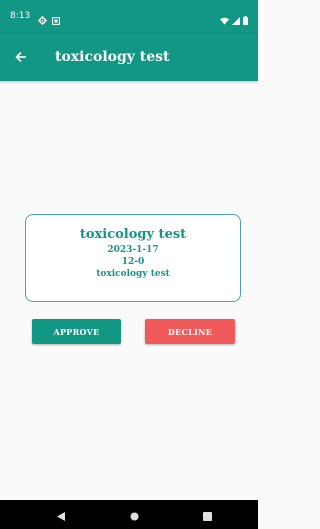  Describe the element at coordinates (49, 19) in the screenshot. I see `status-icons-left` at that location.